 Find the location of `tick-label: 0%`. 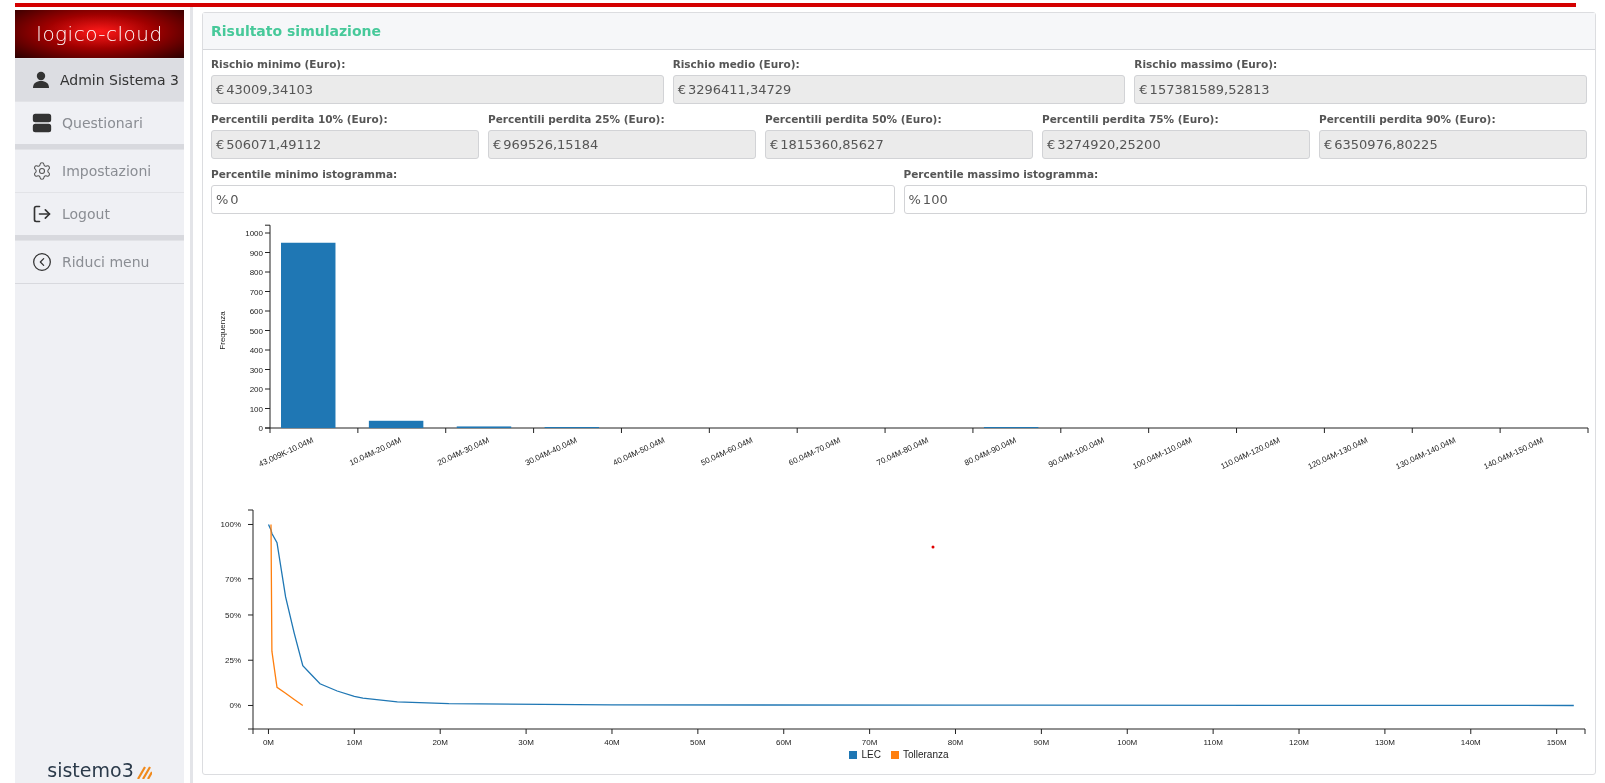

tick-label: 0% is located at coordinates (235, 706).